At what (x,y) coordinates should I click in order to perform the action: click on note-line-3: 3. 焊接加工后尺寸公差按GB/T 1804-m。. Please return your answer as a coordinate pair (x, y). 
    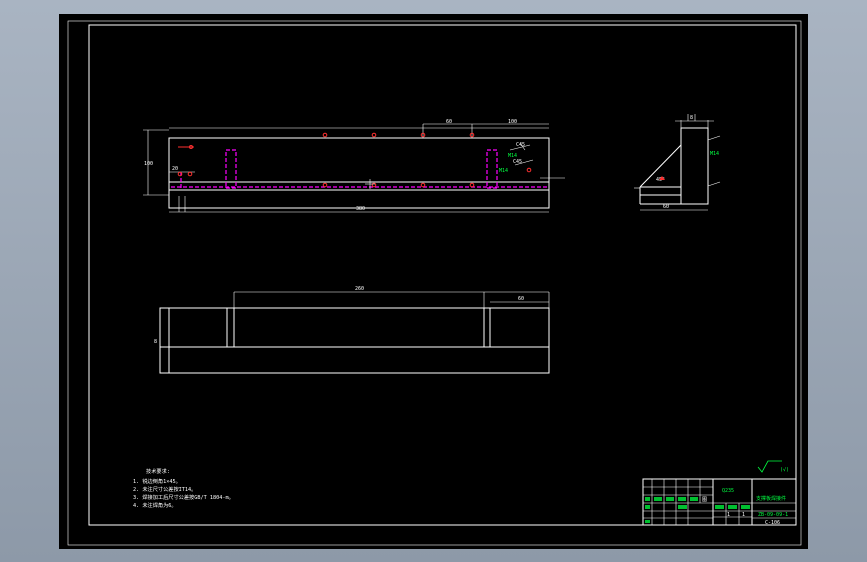
    Looking at the image, I should click on (183, 497).